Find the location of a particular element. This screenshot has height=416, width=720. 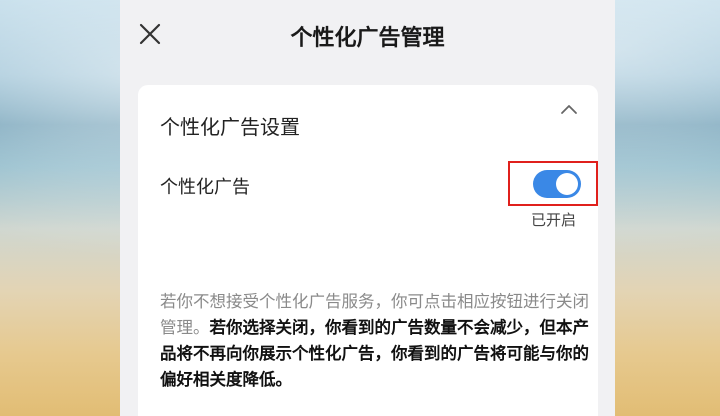

section-title: 个性化广告设置 is located at coordinates (230, 127).